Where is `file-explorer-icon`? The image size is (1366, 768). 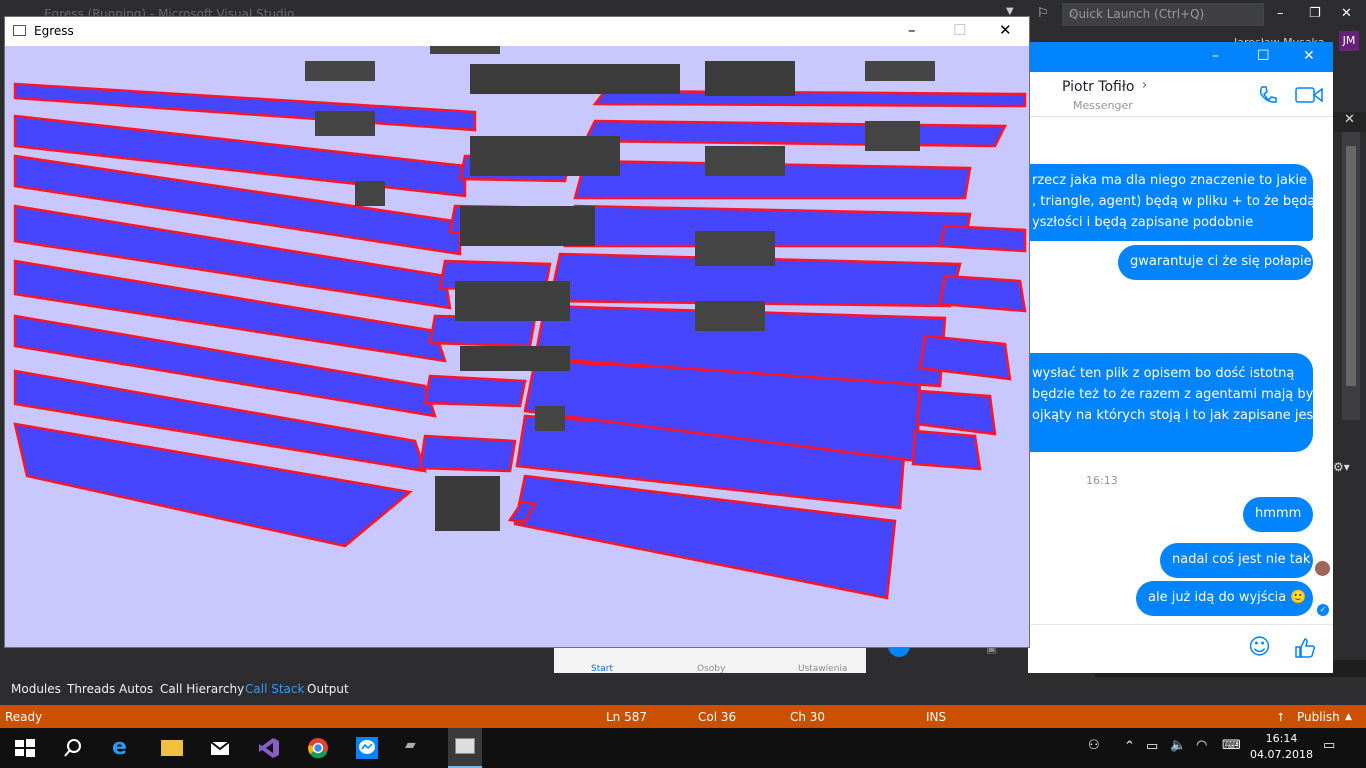
file-explorer-icon is located at coordinates (172, 748).